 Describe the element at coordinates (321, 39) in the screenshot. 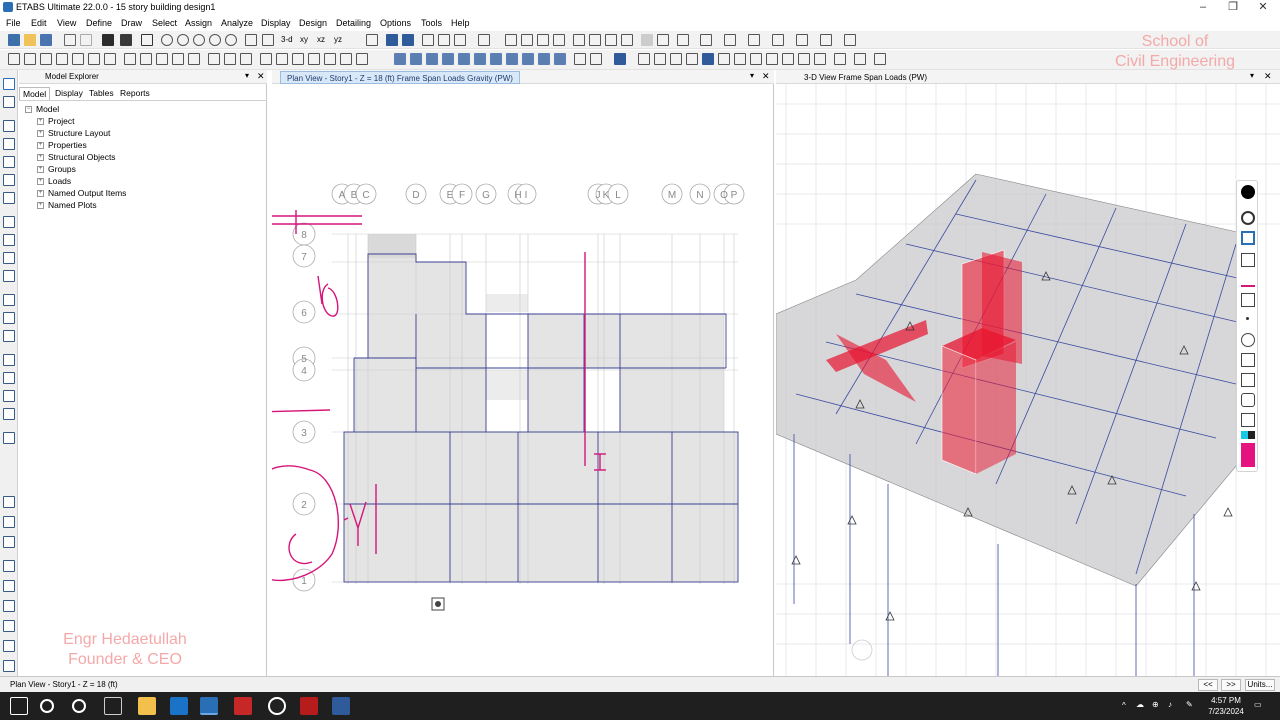

I see `view-xz-button: xz` at that location.